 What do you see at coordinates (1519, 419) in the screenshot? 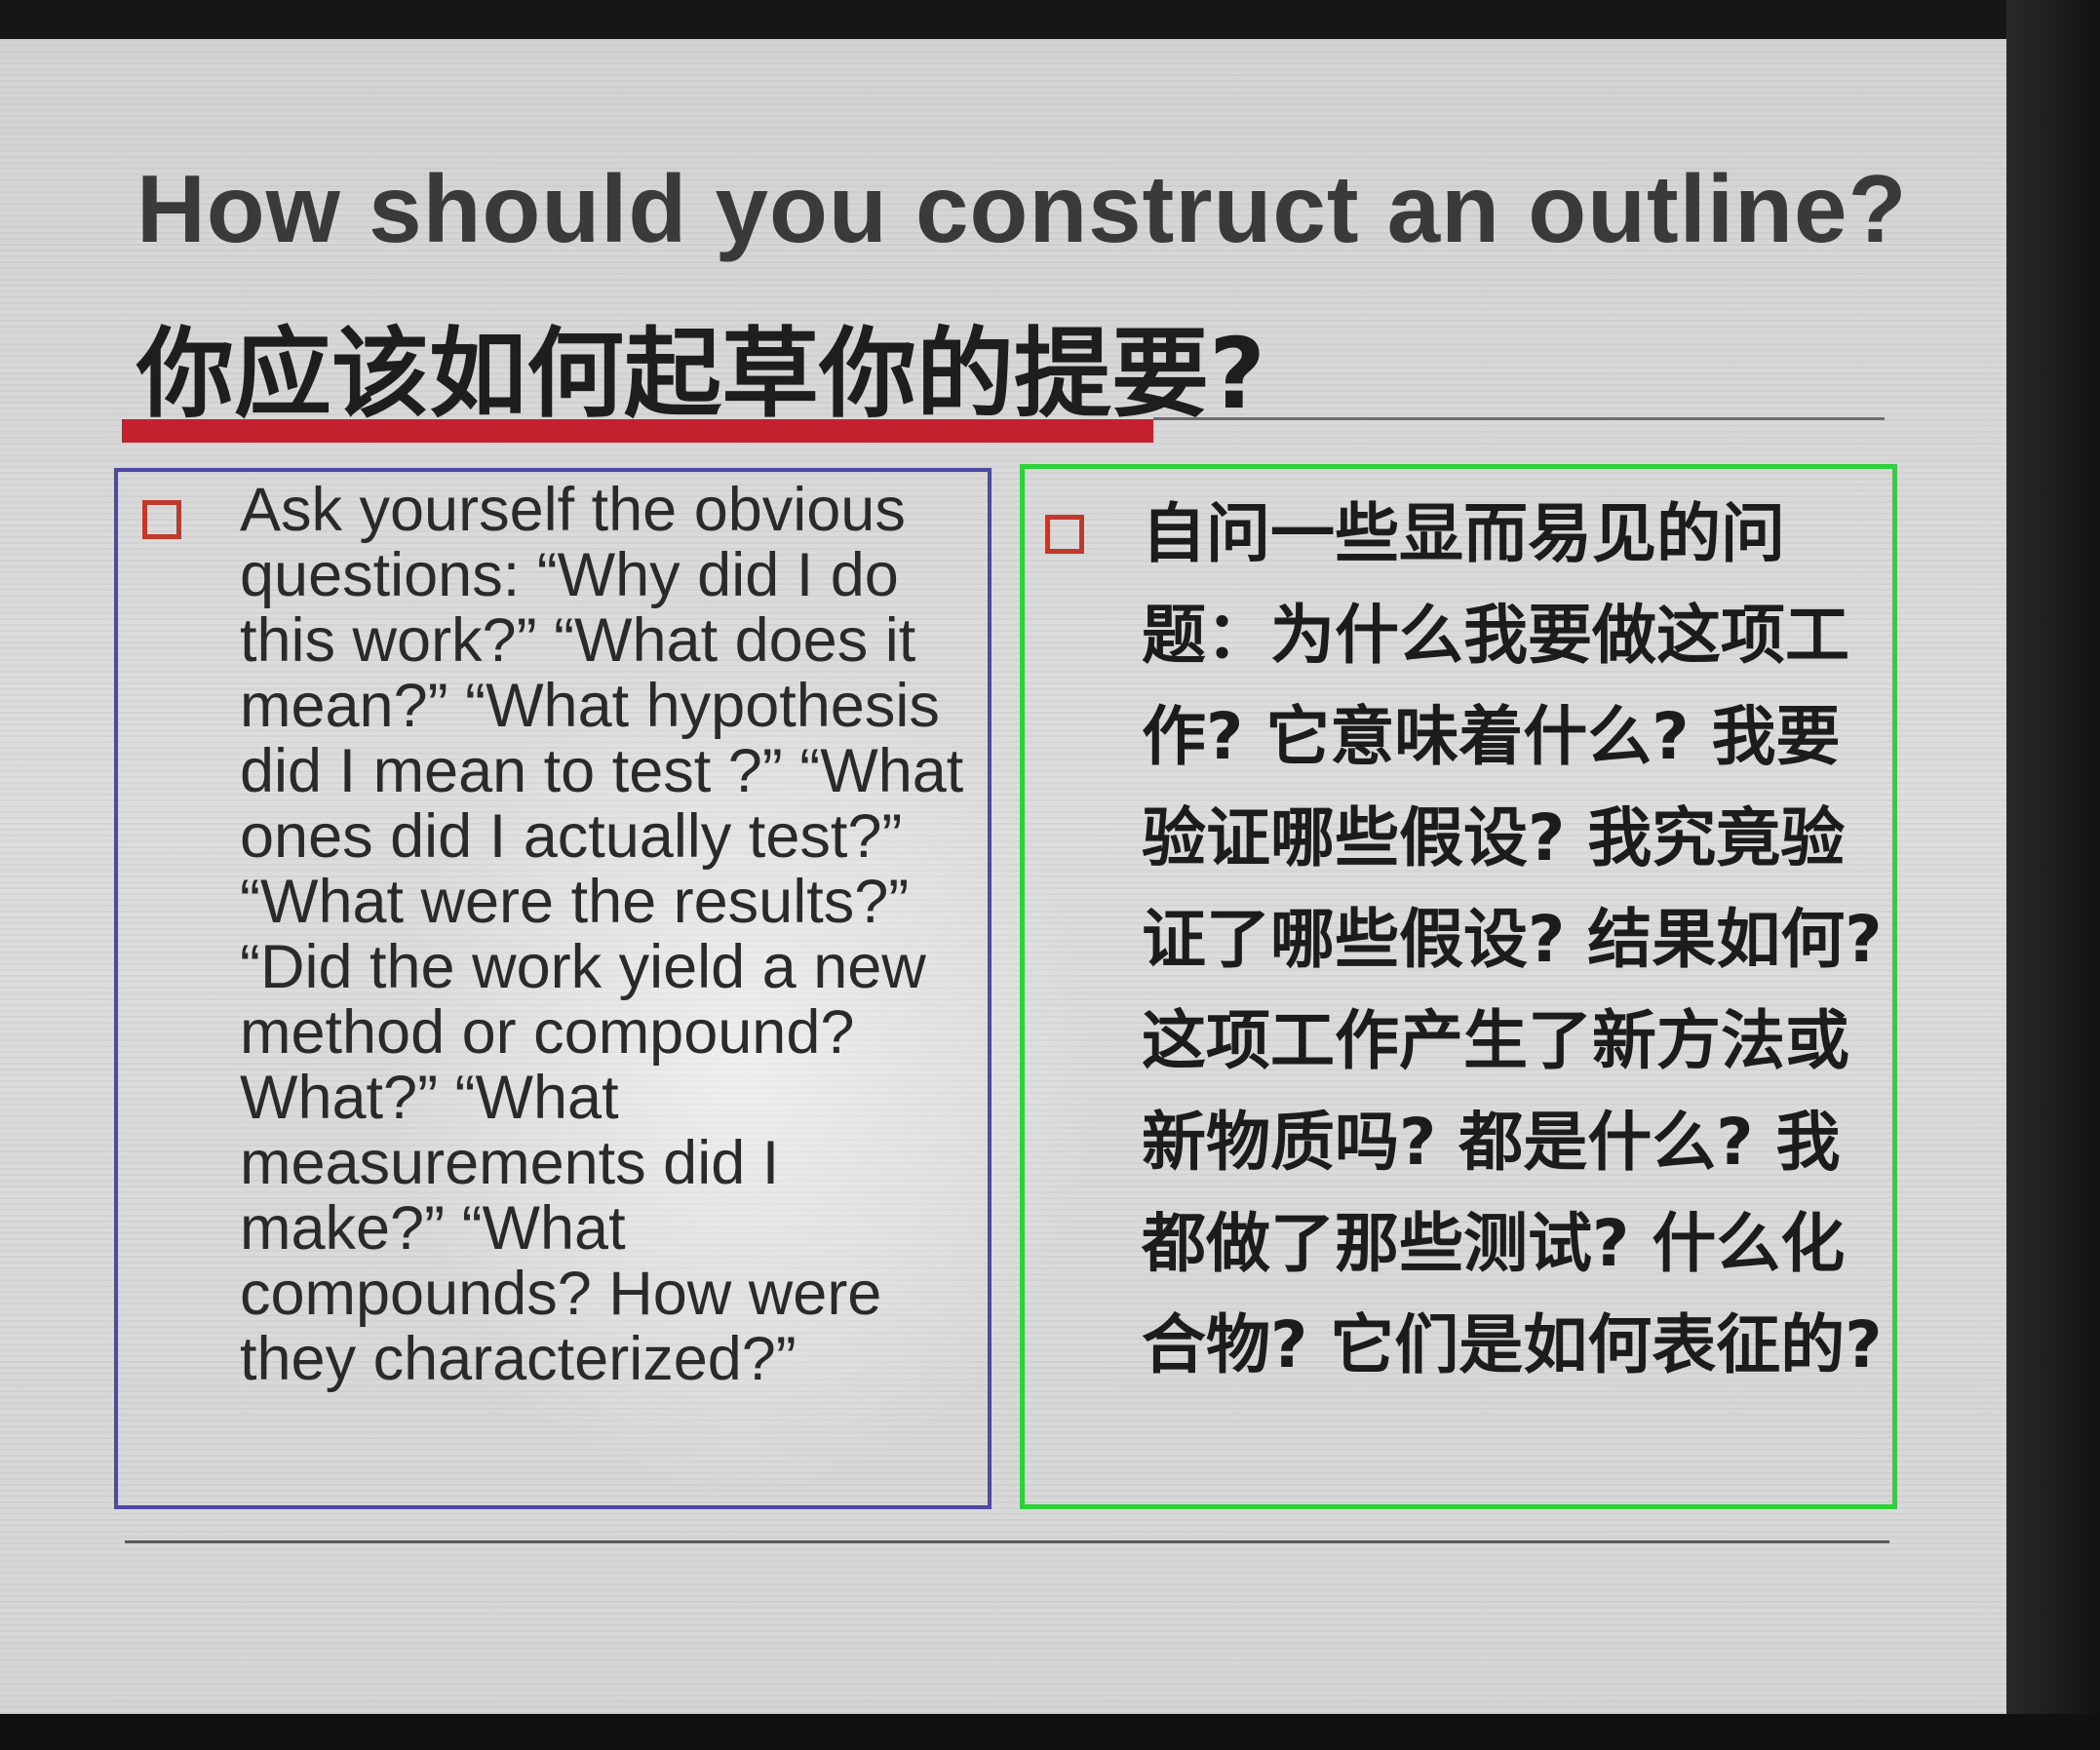
I see `title-underline-gray` at bounding box center [1519, 419].